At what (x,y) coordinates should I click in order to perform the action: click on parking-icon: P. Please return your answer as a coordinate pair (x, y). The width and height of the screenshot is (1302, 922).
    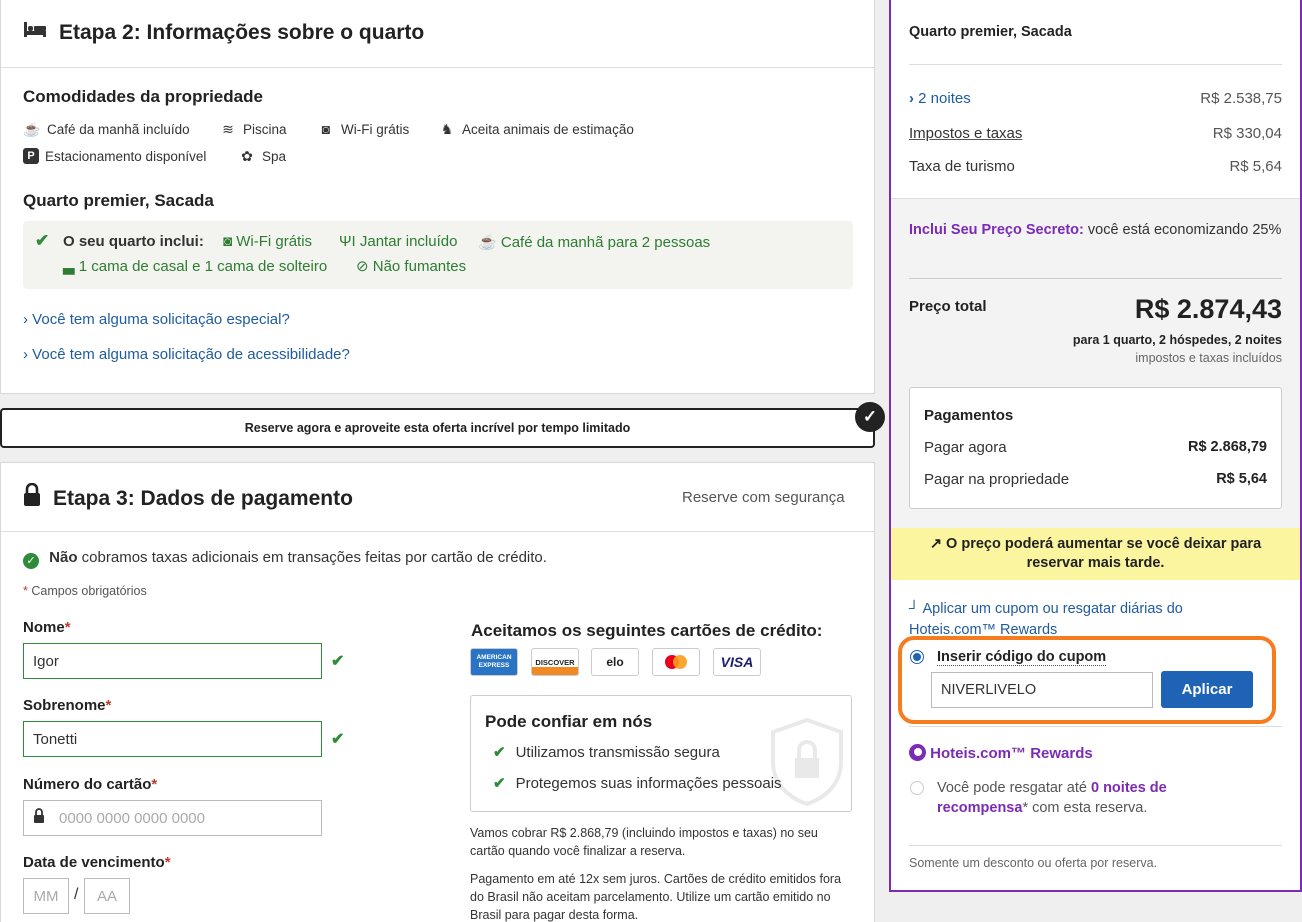
    Looking at the image, I should click on (31, 156).